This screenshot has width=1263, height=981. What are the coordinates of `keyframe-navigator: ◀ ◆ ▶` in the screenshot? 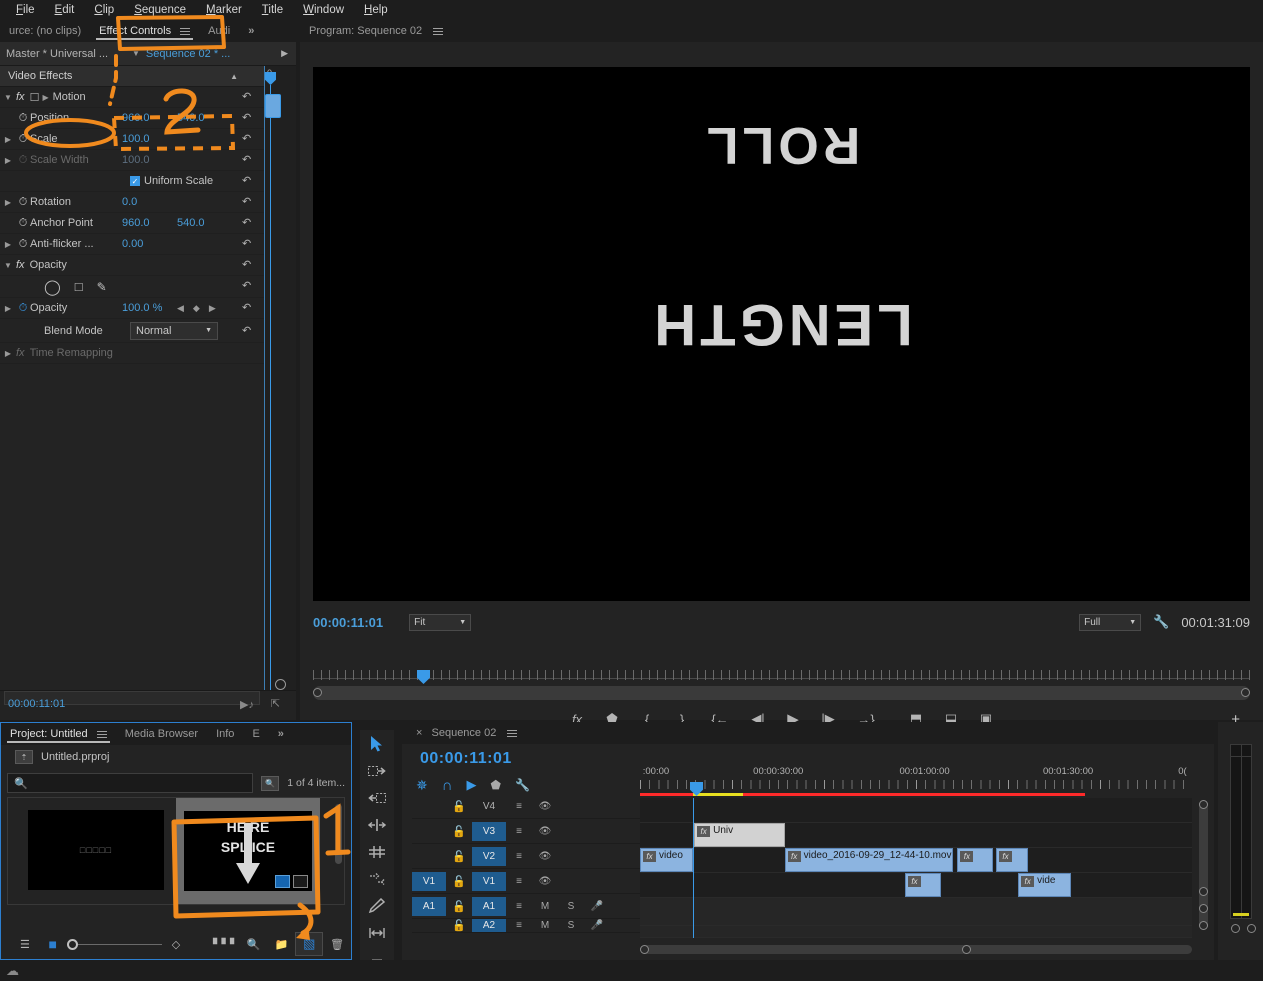 It's located at (196, 308).